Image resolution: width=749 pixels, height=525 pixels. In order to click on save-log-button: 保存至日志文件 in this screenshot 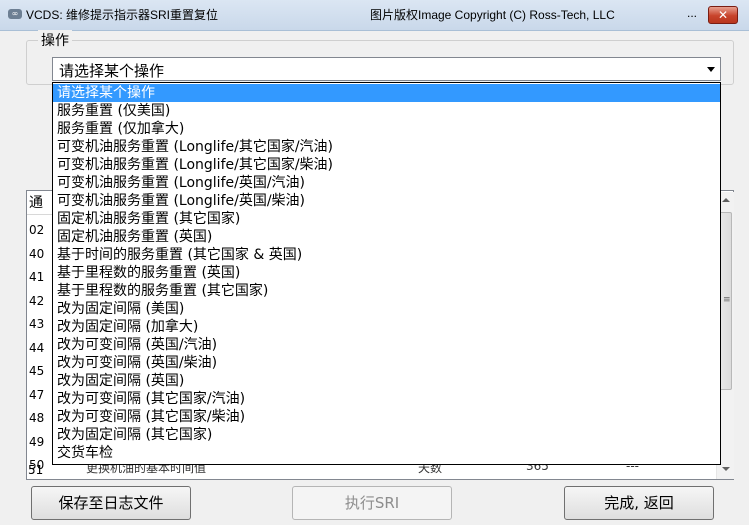, I will do `click(111, 503)`.